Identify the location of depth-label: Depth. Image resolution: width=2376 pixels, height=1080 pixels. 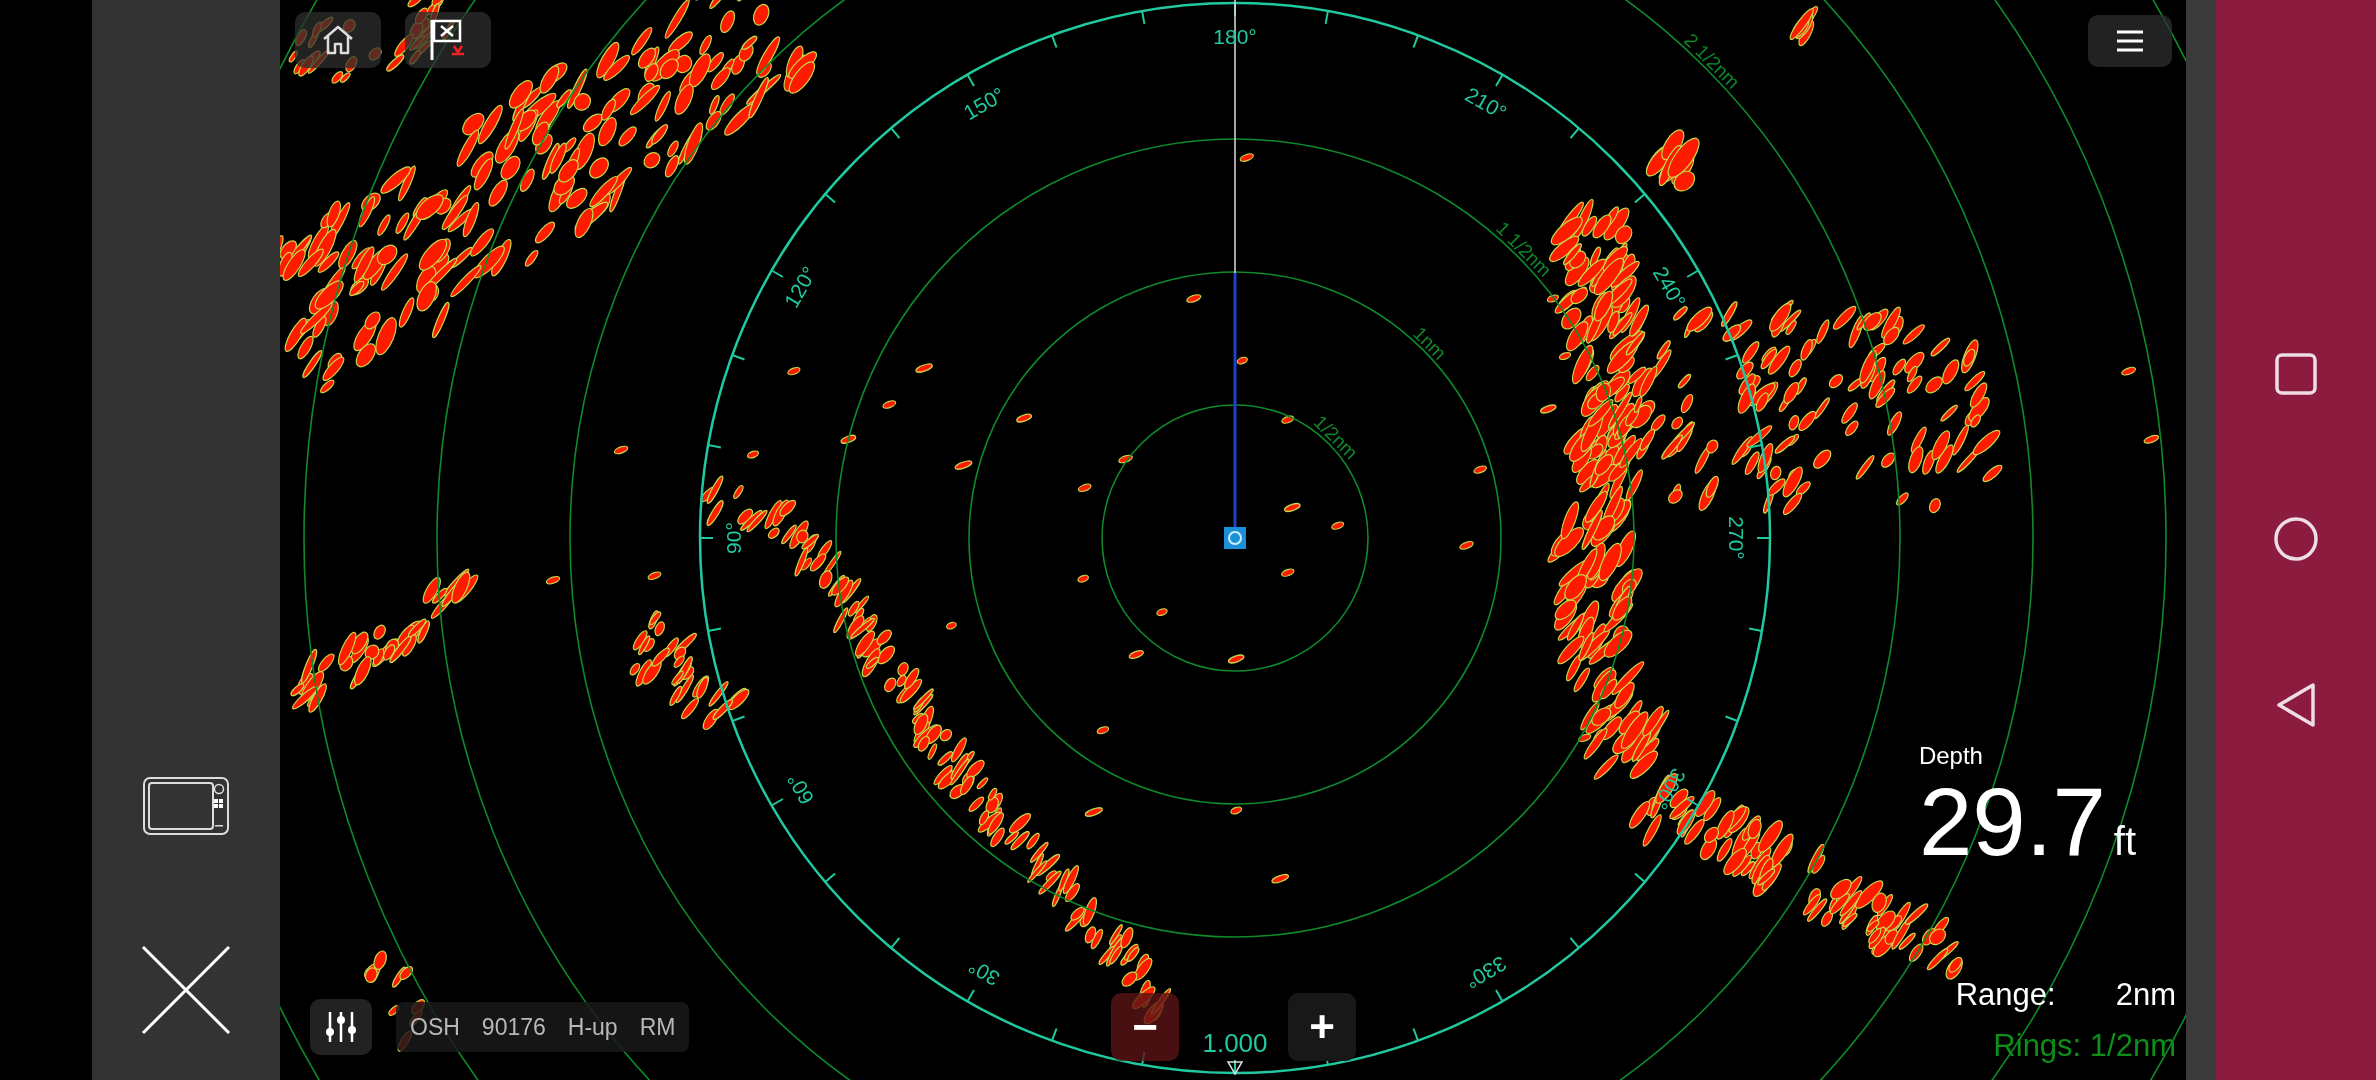
(1951, 756).